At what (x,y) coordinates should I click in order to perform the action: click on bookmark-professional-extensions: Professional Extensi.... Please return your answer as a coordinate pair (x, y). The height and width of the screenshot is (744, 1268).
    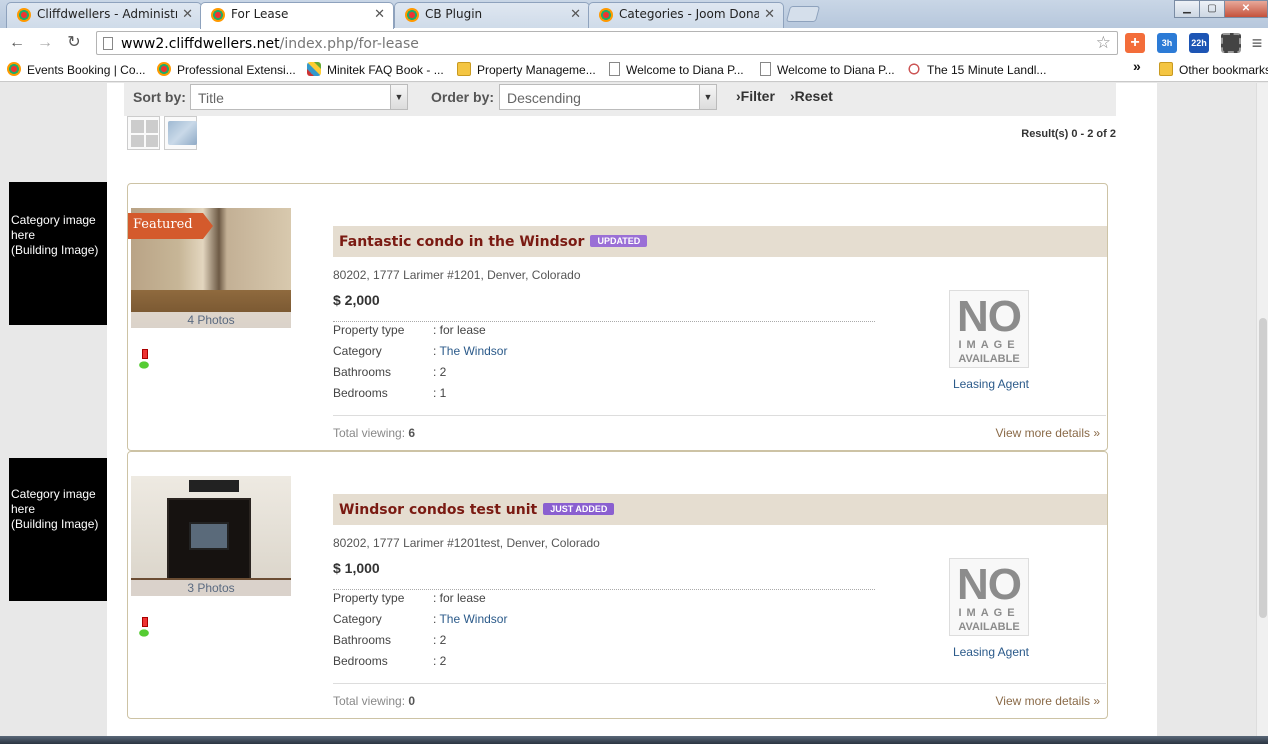
    Looking at the image, I should click on (226, 69).